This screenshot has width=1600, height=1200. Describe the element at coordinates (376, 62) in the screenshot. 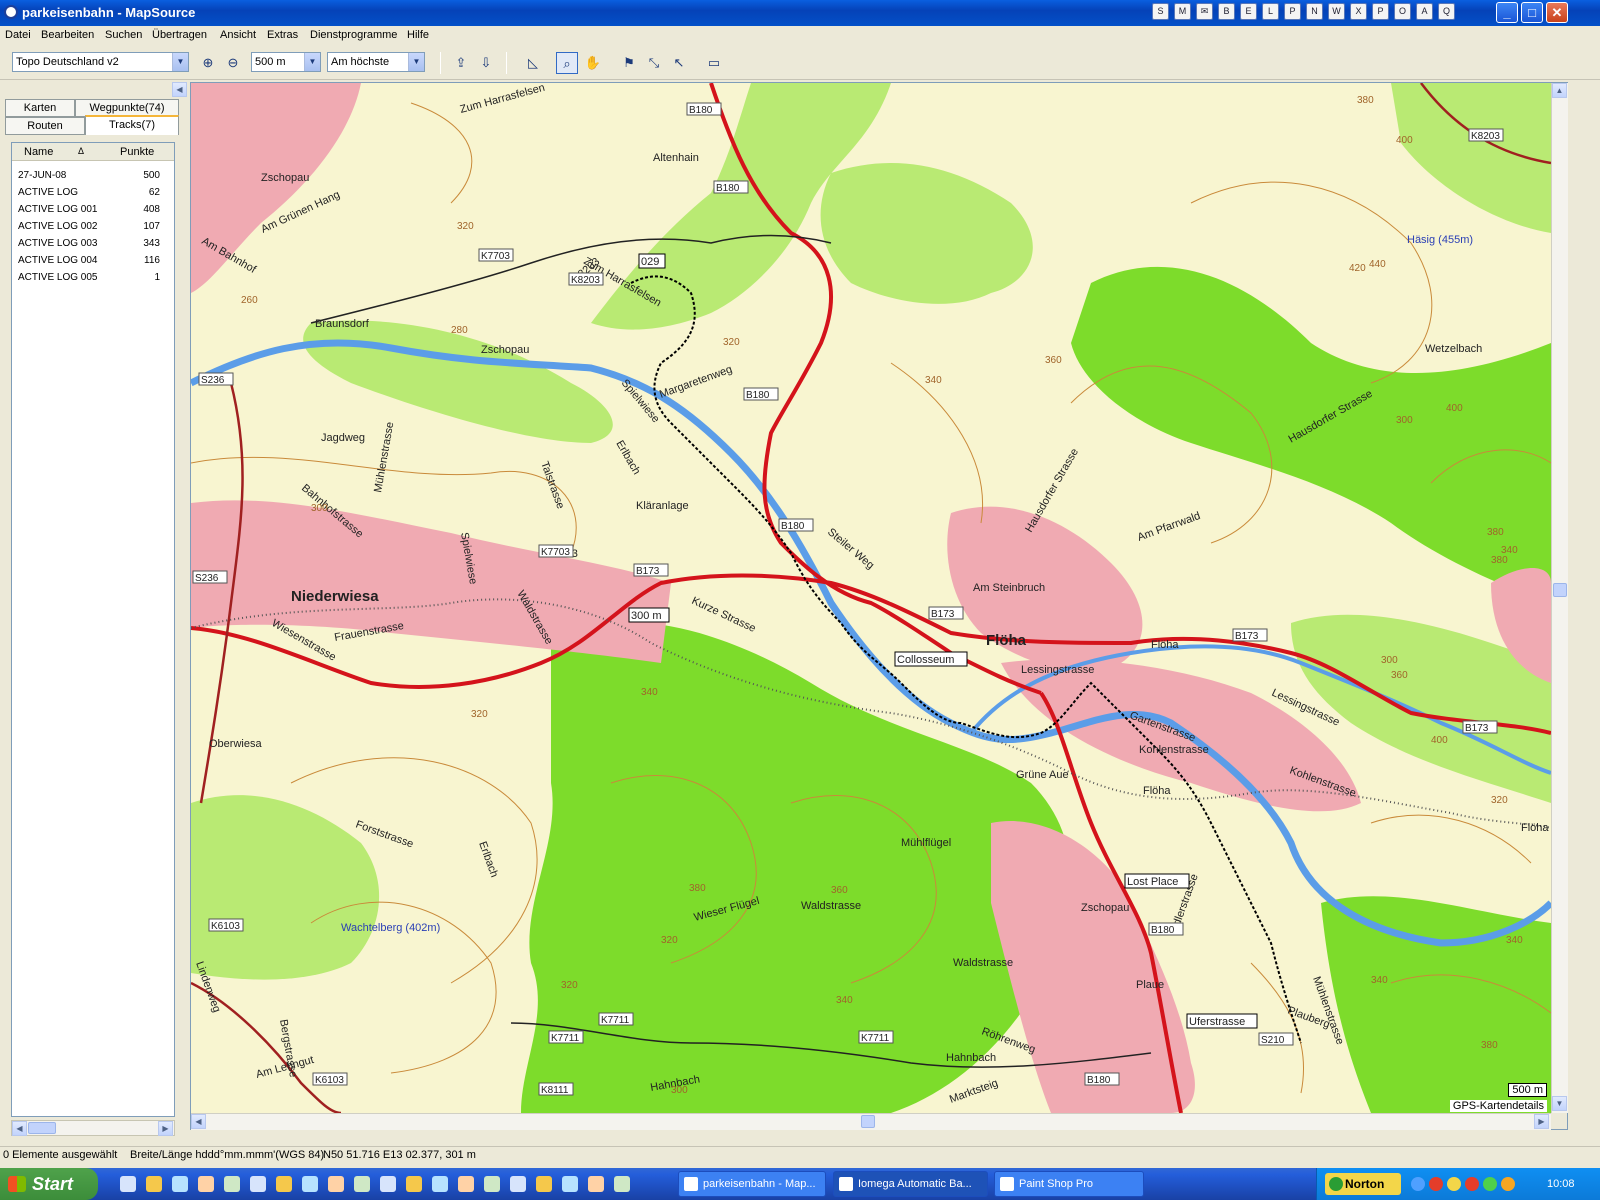

I see `detail-level-select: Am höchste ▼` at that location.